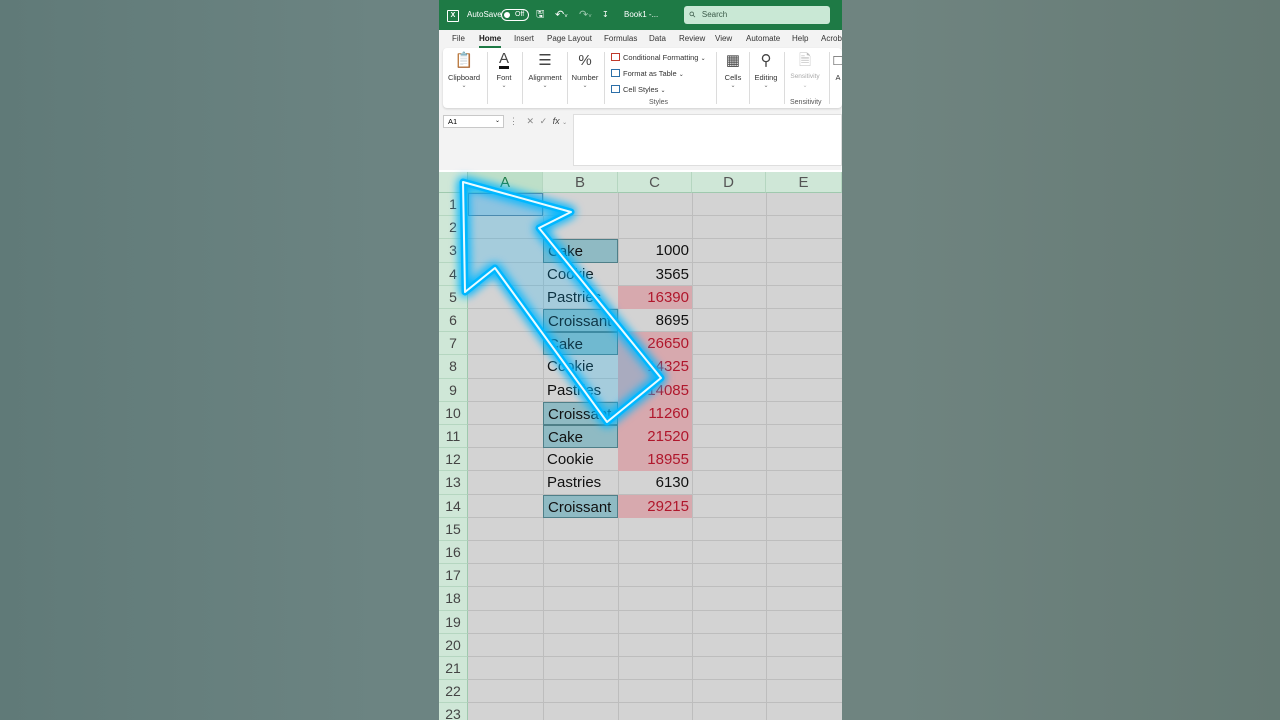  I want to click on insert-function-icon: fx, so click(556, 121).